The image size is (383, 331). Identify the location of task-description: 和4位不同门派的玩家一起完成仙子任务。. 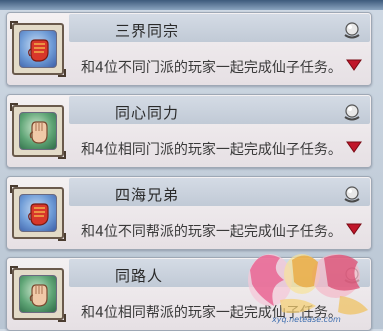
(211, 68).